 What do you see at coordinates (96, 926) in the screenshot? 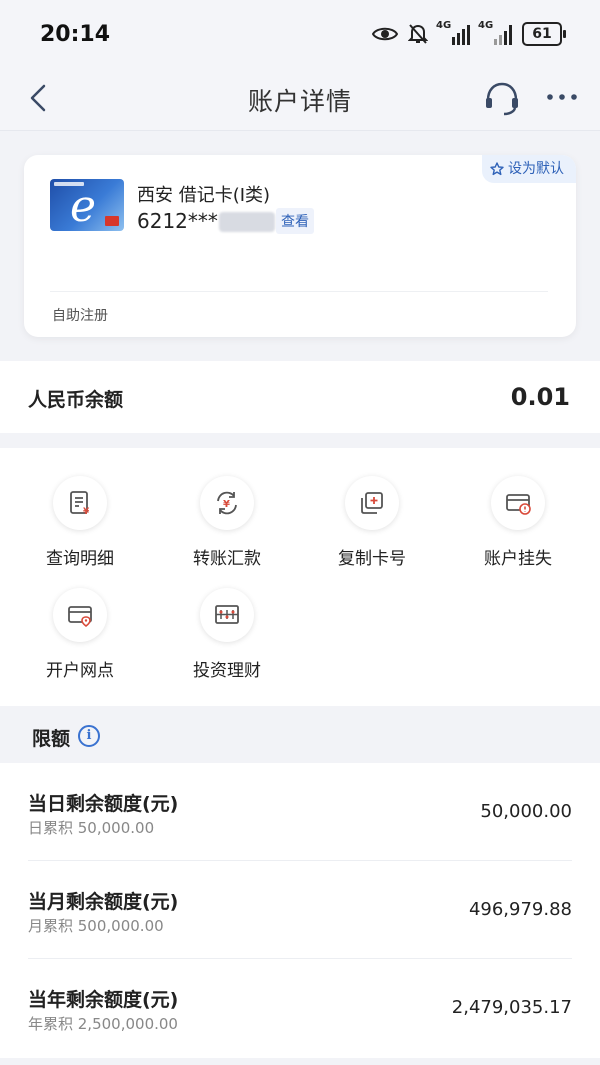
I see `limit-cumulative: 月累积 500,000.00` at bounding box center [96, 926].